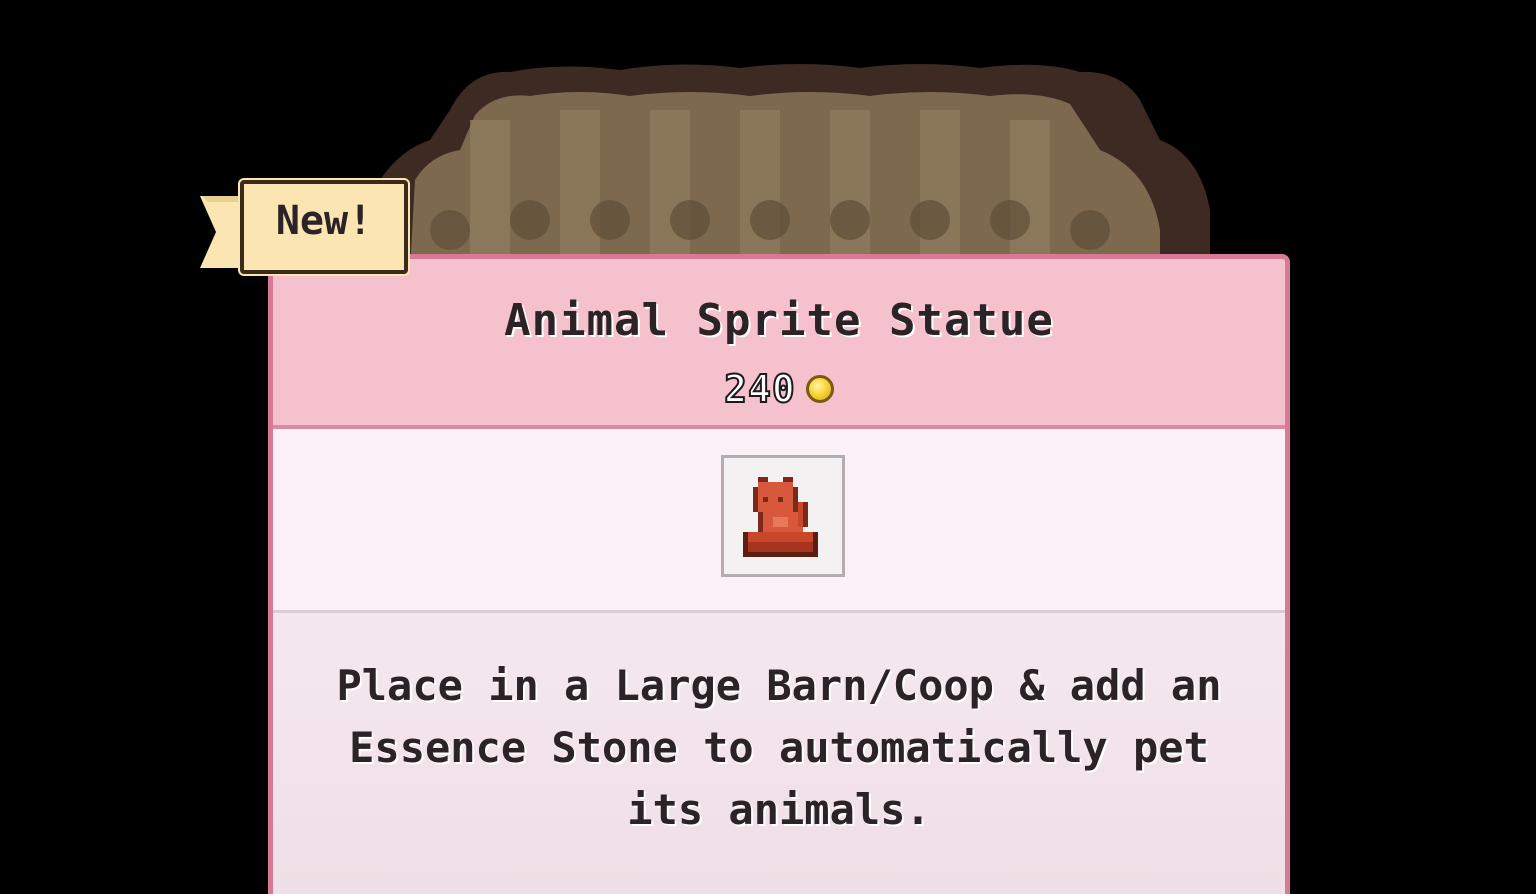 The height and width of the screenshot is (894, 1536). I want to click on new-badge-box: New!, so click(324, 227).